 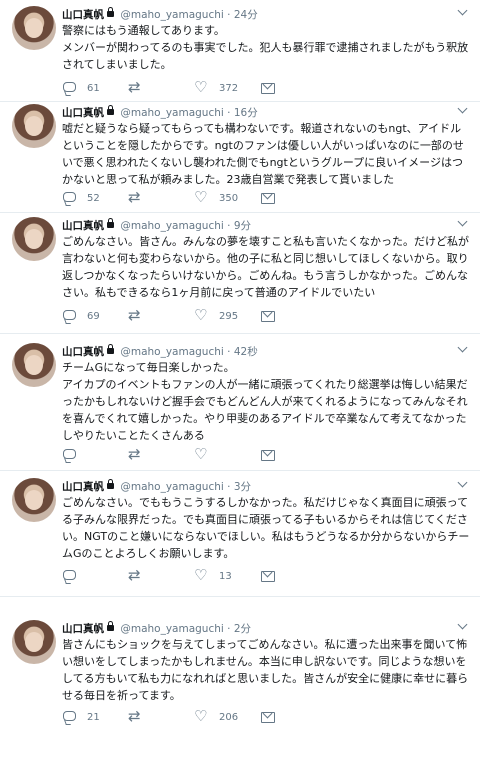 What do you see at coordinates (242, 487) in the screenshot?
I see `timestamp: 3分` at bounding box center [242, 487].